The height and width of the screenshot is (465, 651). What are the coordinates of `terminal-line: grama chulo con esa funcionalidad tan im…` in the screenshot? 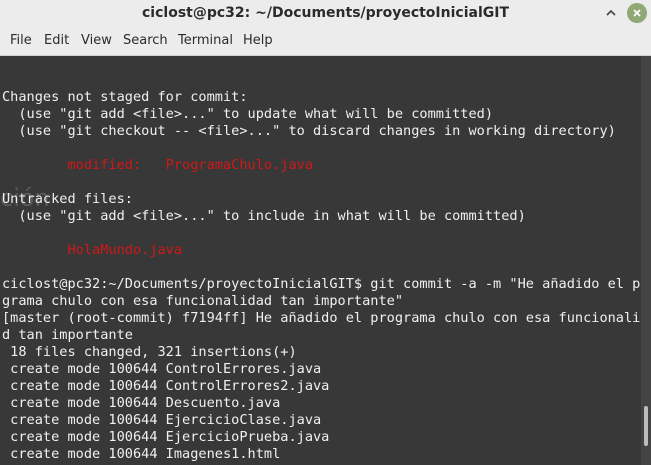 It's located at (203, 301).